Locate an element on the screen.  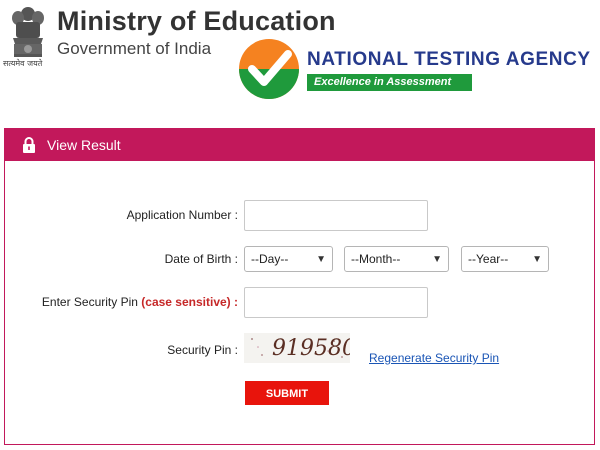
panel-header: View Result is located at coordinates (299, 145).